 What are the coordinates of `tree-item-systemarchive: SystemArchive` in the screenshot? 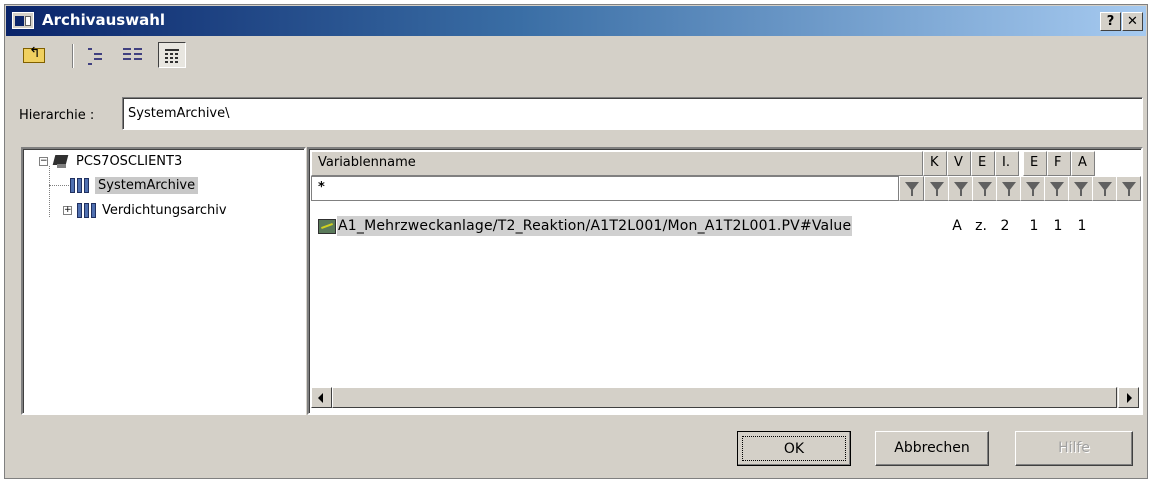 It's located at (134, 185).